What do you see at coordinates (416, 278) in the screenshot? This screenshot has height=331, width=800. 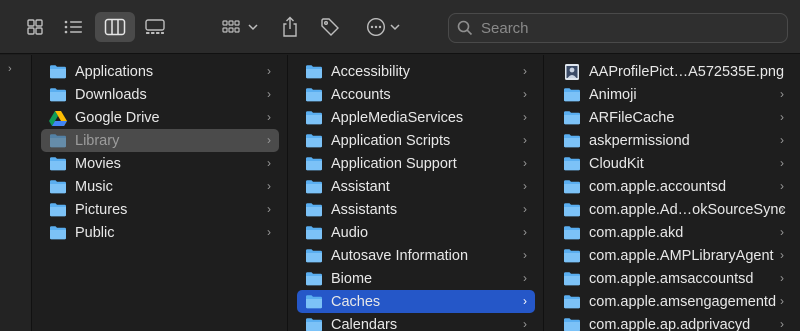 I see `list-item: Biome ›` at bounding box center [416, 278].